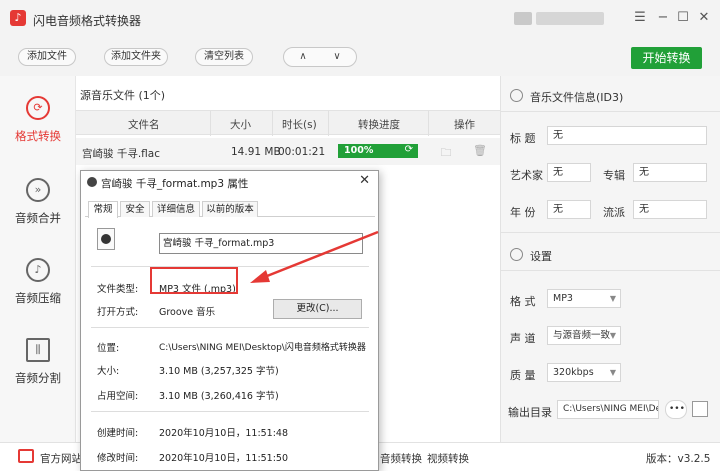  I want to click on output-dir-label: 输出目录, so click(530, 412).